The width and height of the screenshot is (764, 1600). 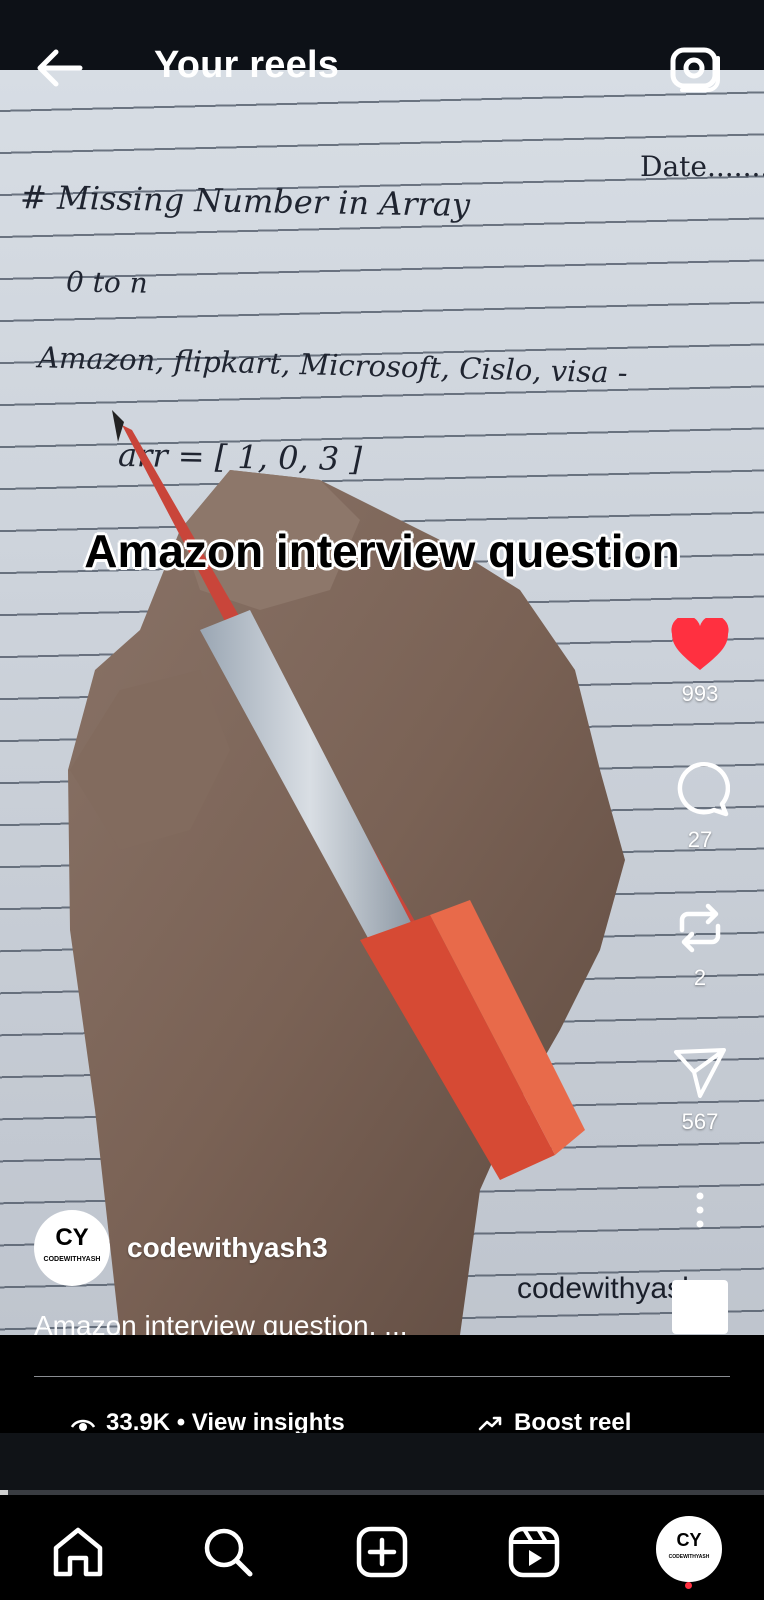 What do you see at coordinates (227, 1248) in the screenshot?
I see `creator-username: codewithyash3` at bounding box center [227, 1248].